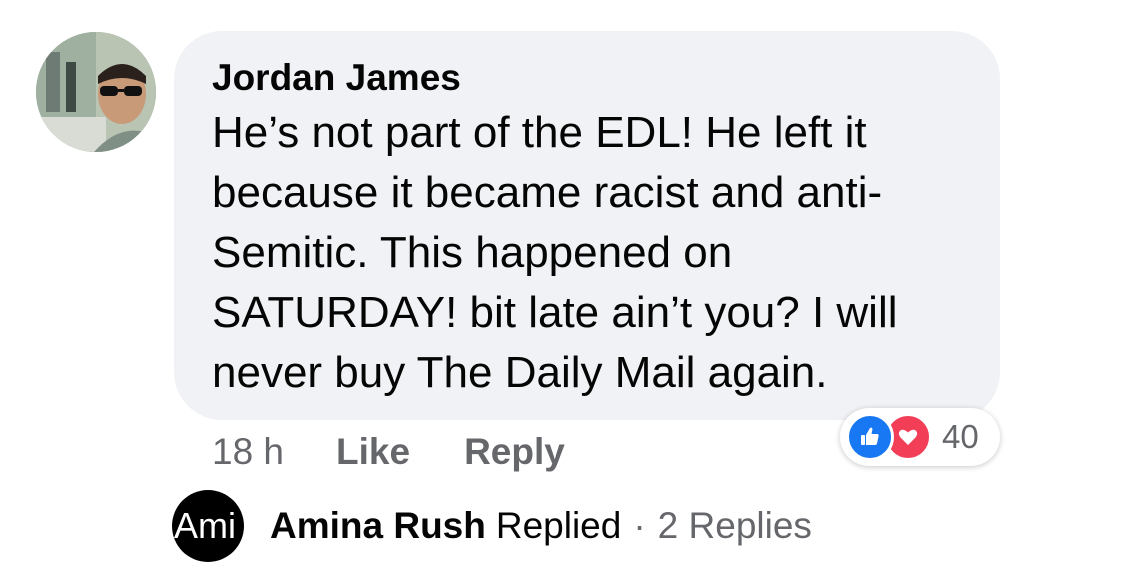 The image size is (1125, 576). What do you see at coordinates (248, 452) in the screenshot?
I see `comment-timestamp: 18 h` at bounding box center [248, 452].